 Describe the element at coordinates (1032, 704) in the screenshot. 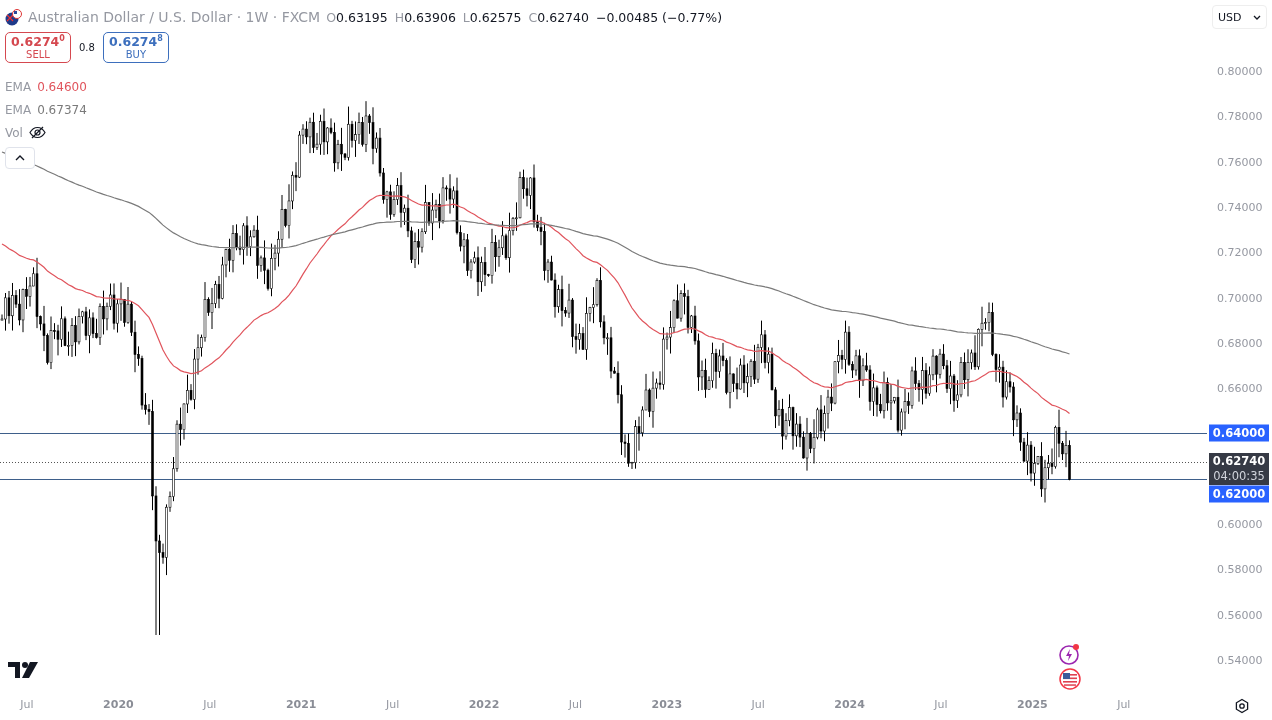

I see `time-tick-label: 2025` at that location.